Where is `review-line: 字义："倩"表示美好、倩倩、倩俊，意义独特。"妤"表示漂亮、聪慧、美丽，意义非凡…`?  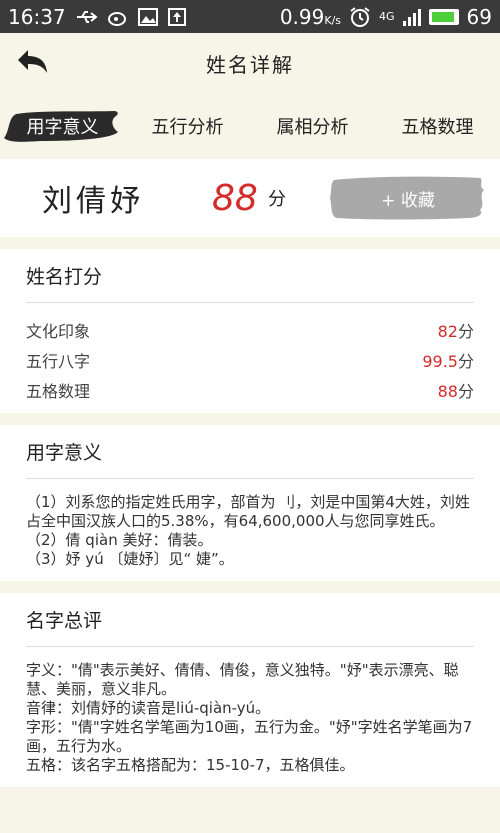 review-line: 字义："倩"表示美好、倩倩、倩俊，意义独特。"妤"表示漂亮、聪慧、美丽，意义非凡… is located at coordinates (242, 679).